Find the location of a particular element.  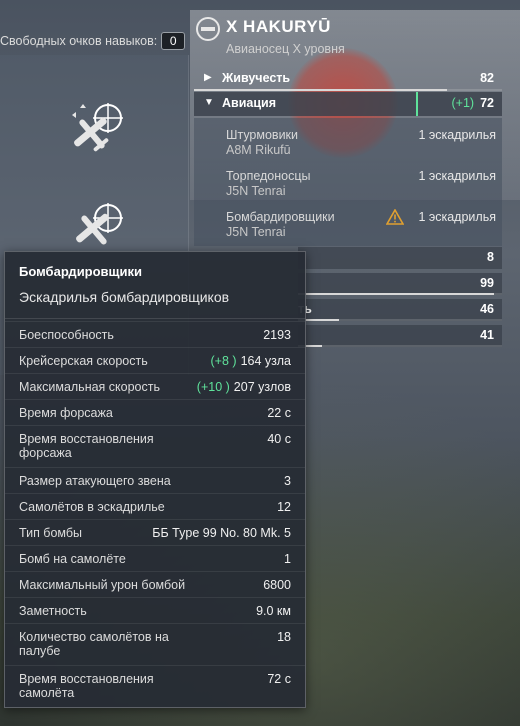

ship-subtitle: Авианосец X уровня is located at coordinates (285, 49).